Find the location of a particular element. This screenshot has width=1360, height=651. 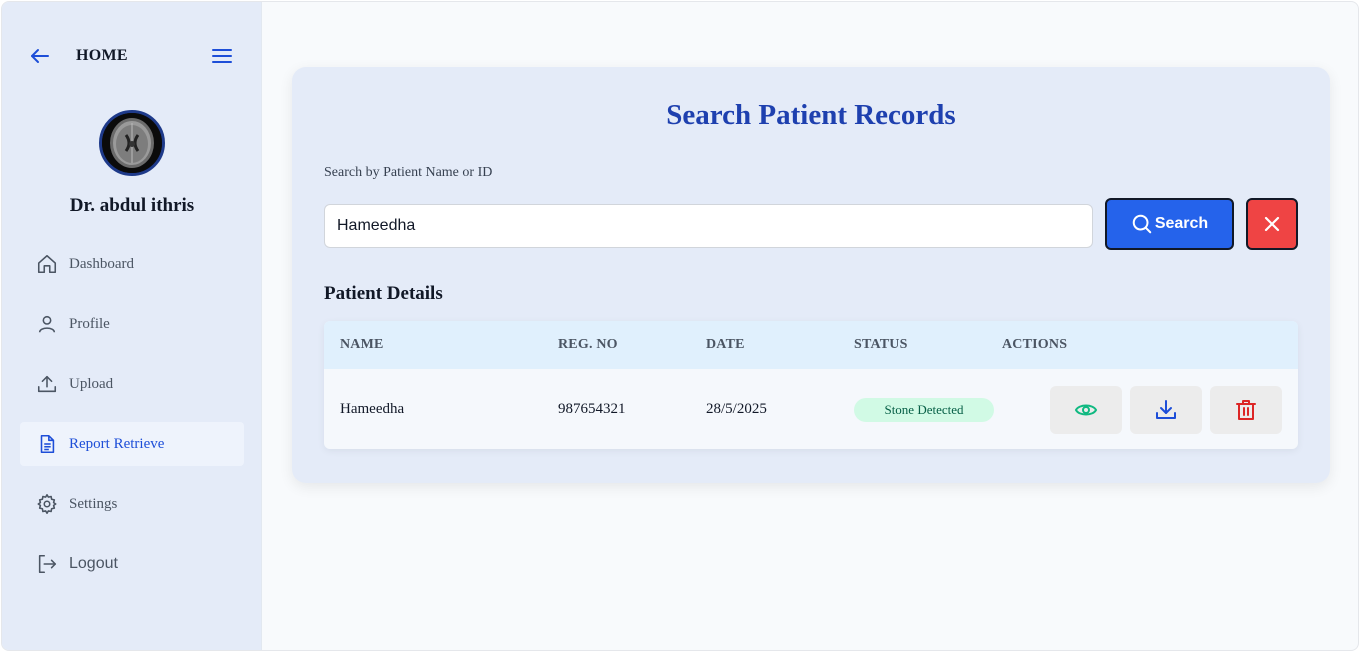

arrow-left-icon is located at coordinates (40, 56).